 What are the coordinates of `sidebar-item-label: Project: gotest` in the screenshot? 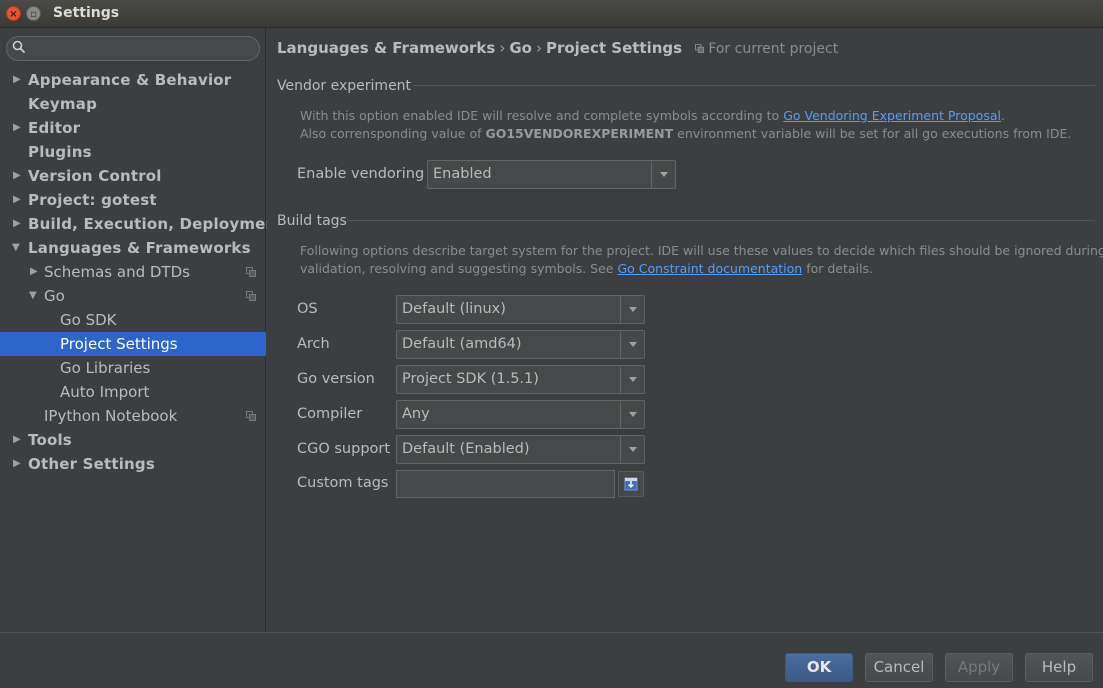 It's located at (92, 200).